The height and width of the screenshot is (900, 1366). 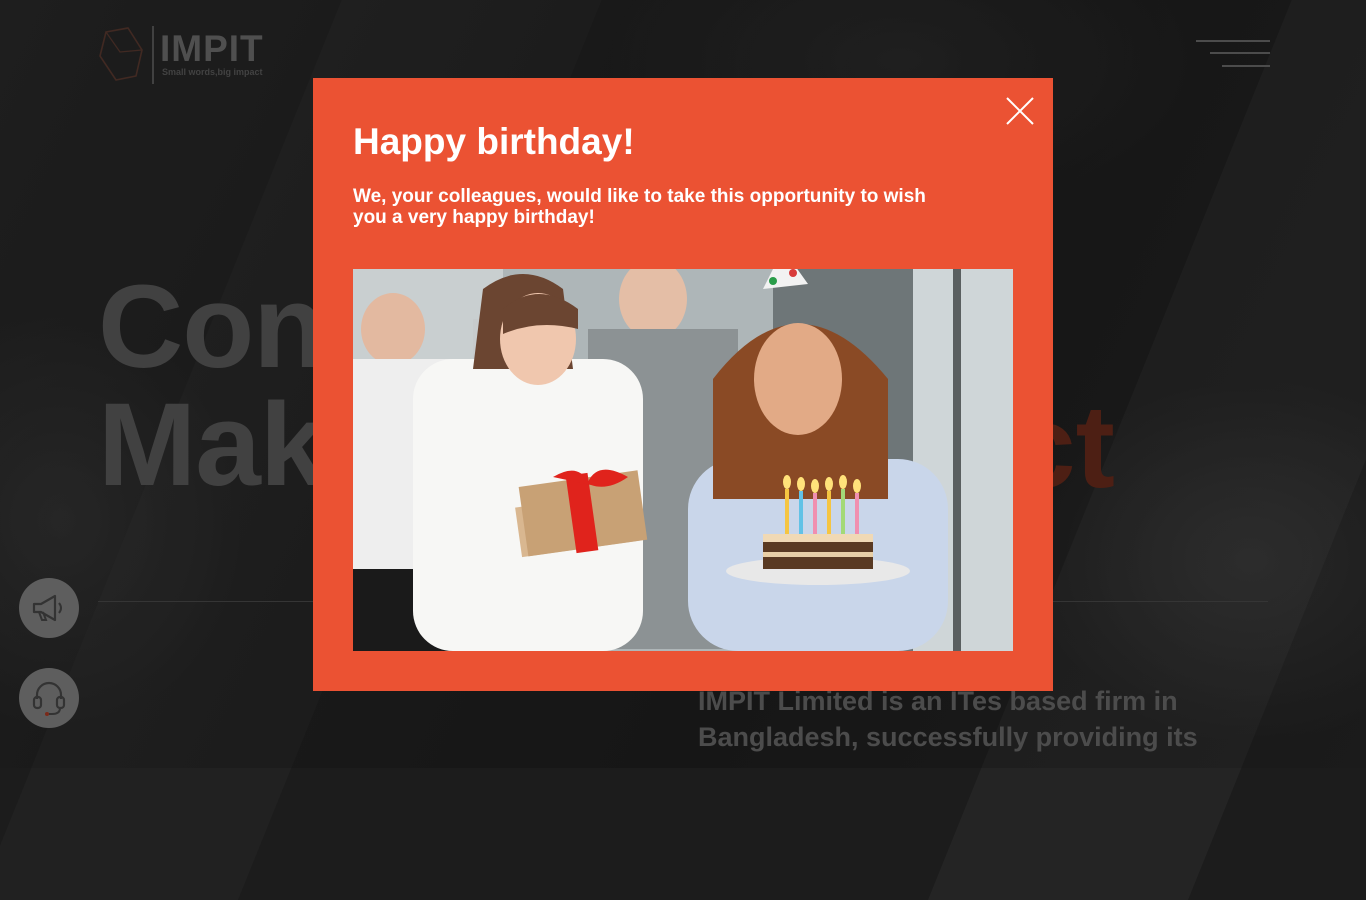 I want to click on megaphone-icon, so click(x=47, y=608).